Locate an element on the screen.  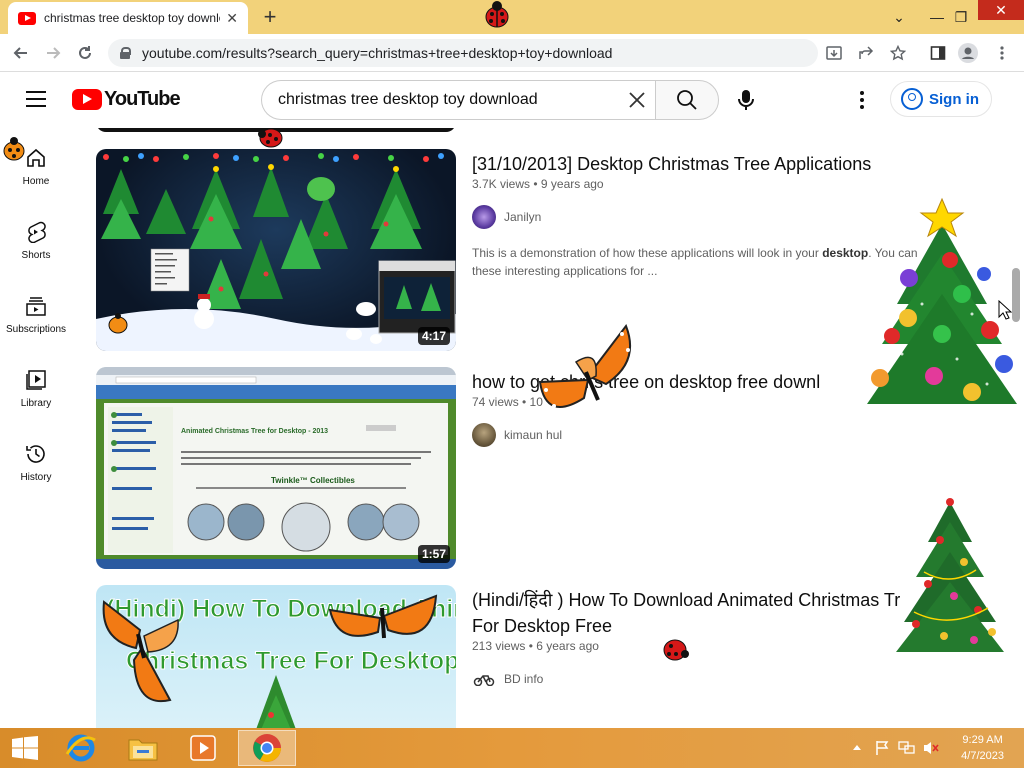
sidebar-label: Library is located at coordinates (36, 403).